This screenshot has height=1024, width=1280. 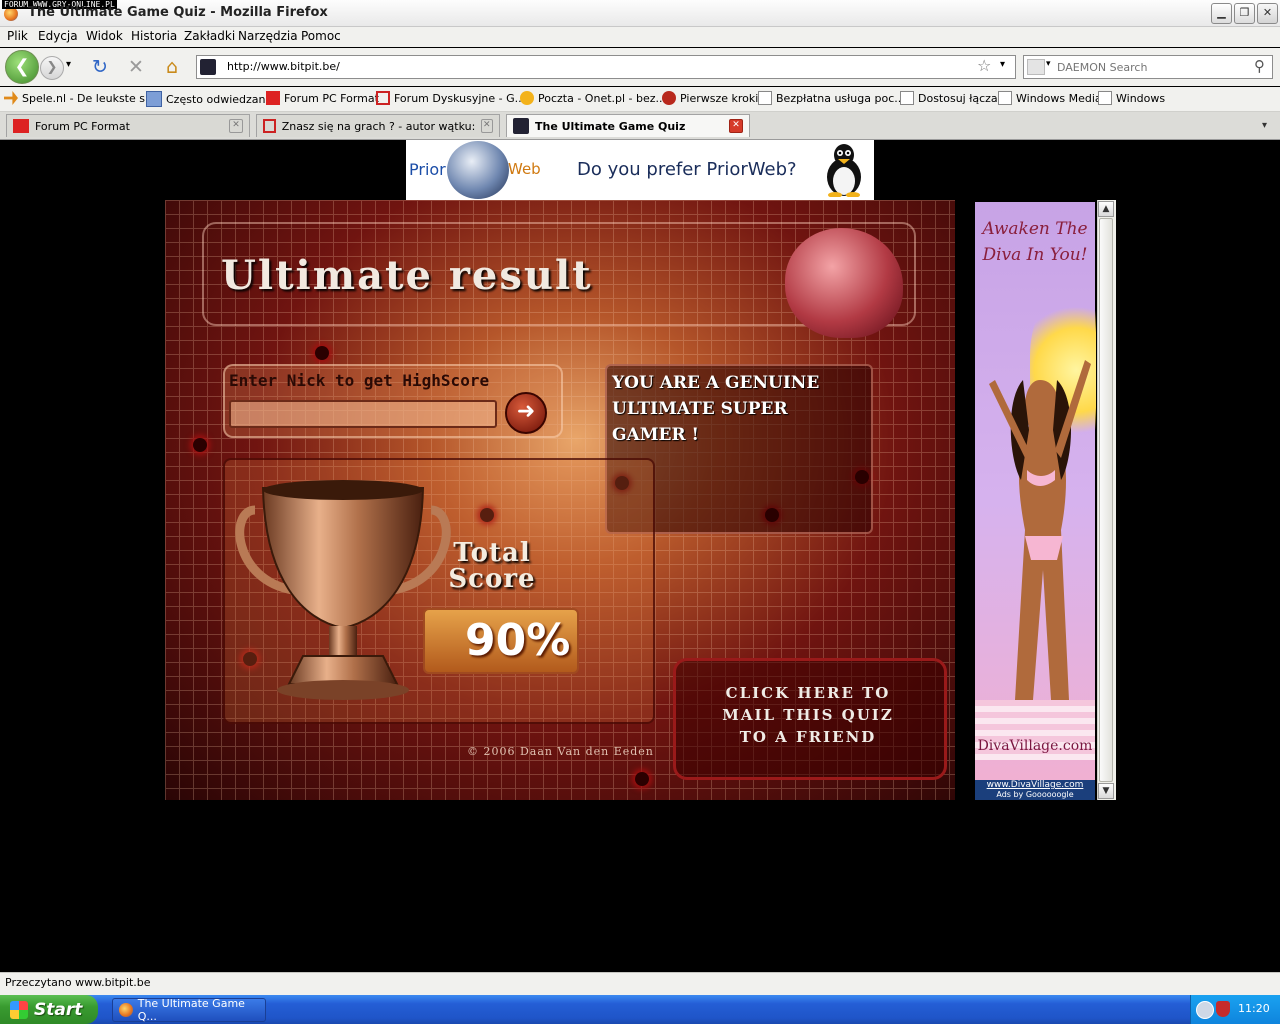 What do you see at coordinates (1050, 98) in the screenshot?
I see `bookmark-windows-media: Windows Media` at bounding box center [1050, 98].